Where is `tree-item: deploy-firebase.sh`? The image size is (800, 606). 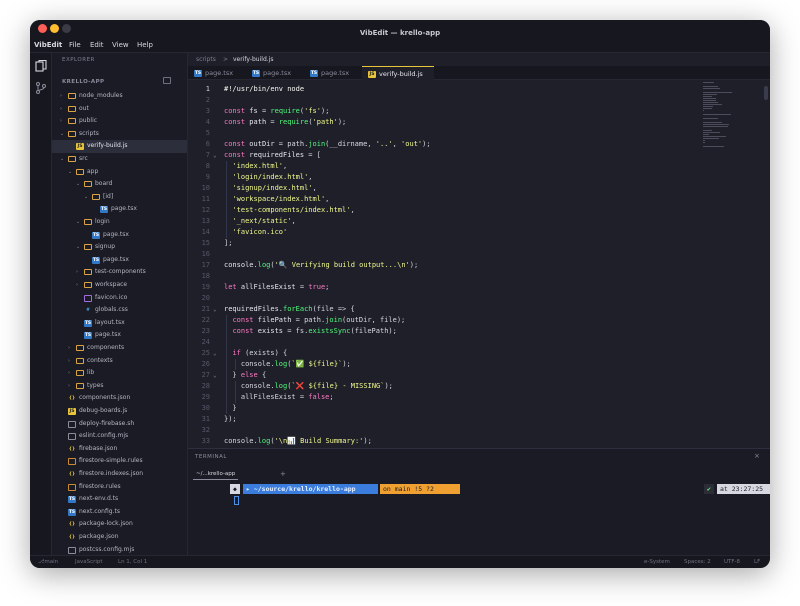 tree-item: deploy-firebase.sh is located at coordinates (119, 424).